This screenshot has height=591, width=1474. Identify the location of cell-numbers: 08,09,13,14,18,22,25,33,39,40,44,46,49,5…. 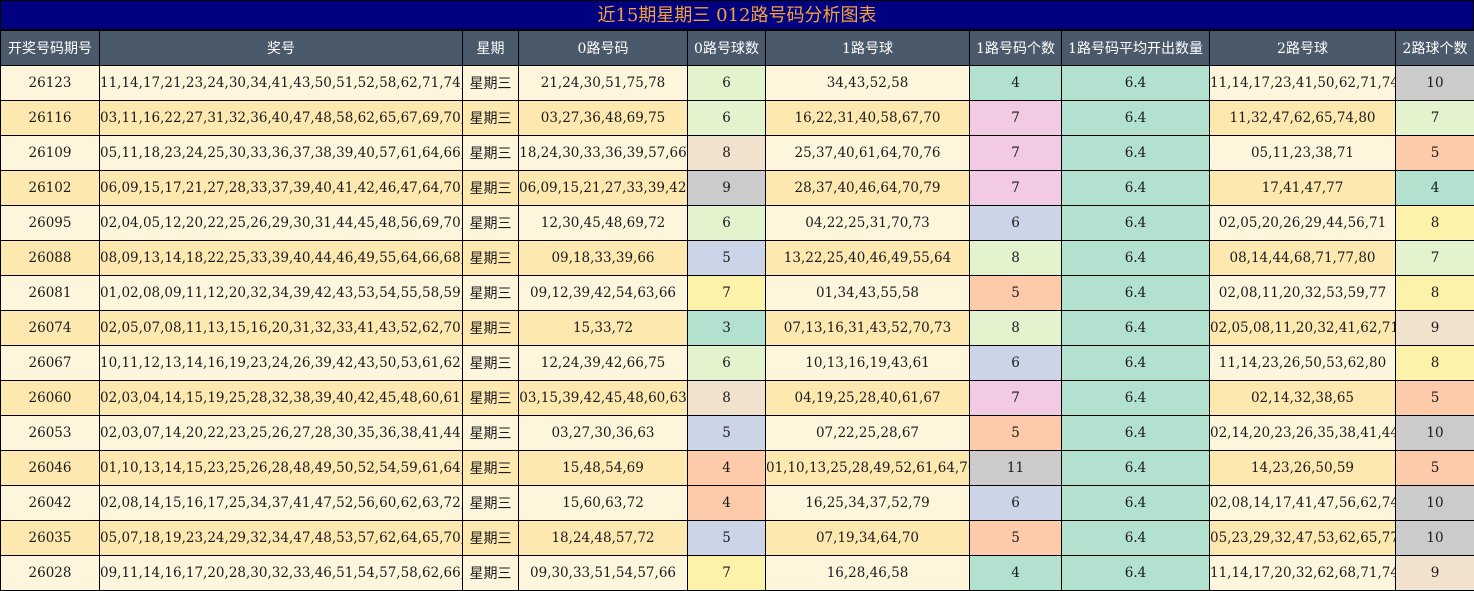
(281, 258).